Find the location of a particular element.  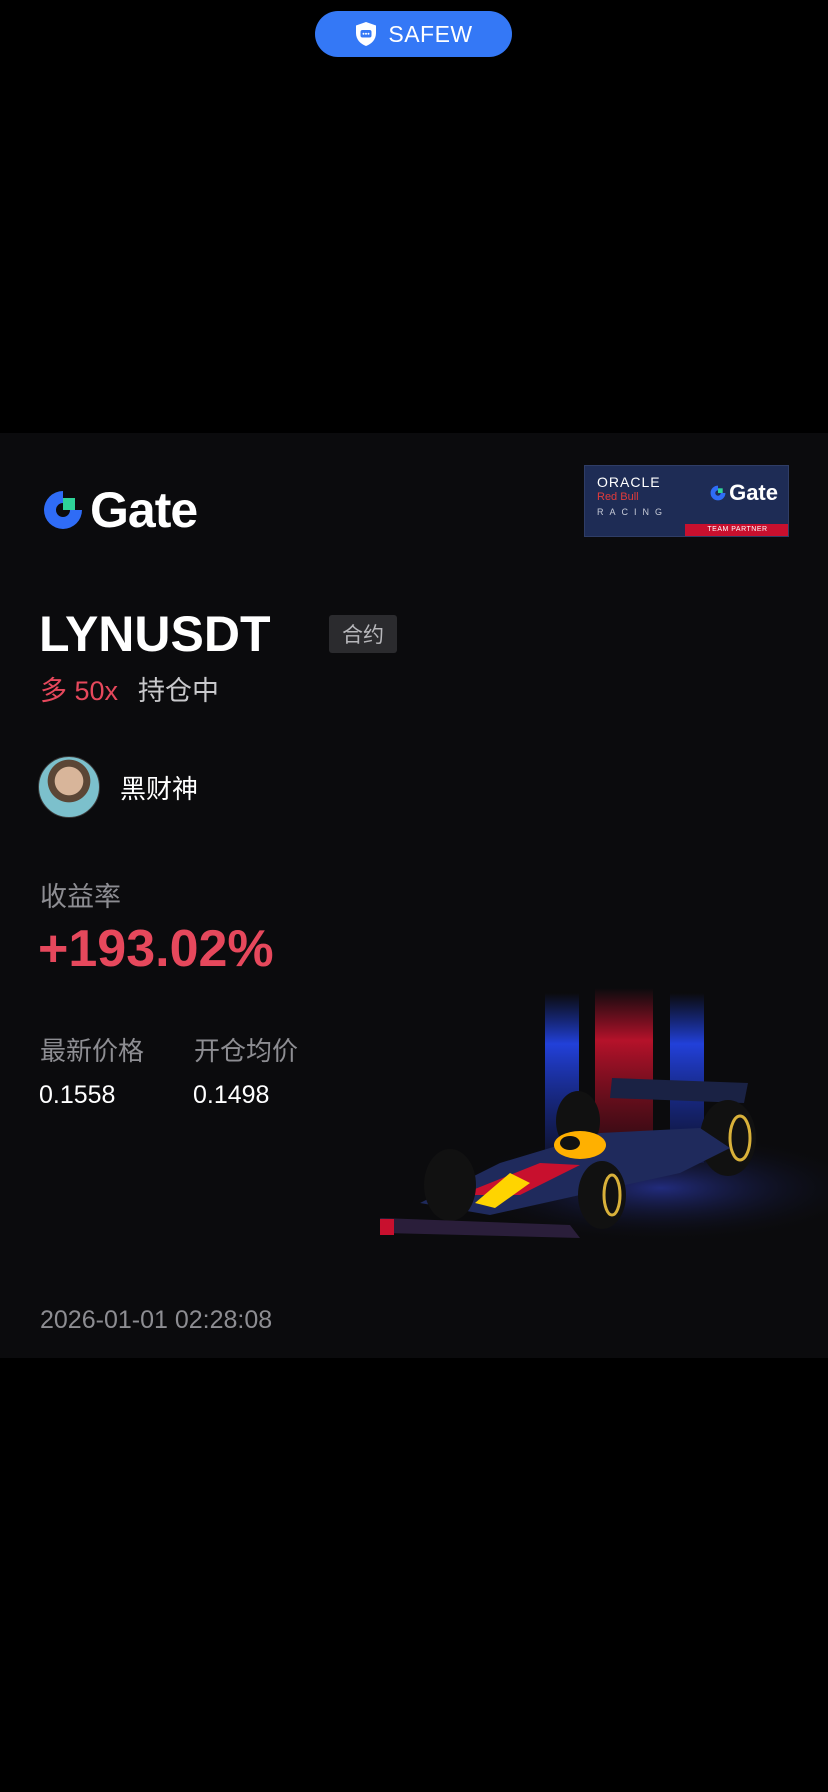

entry-price-label: 开仓均价 is located at coordinates (246, 1051).